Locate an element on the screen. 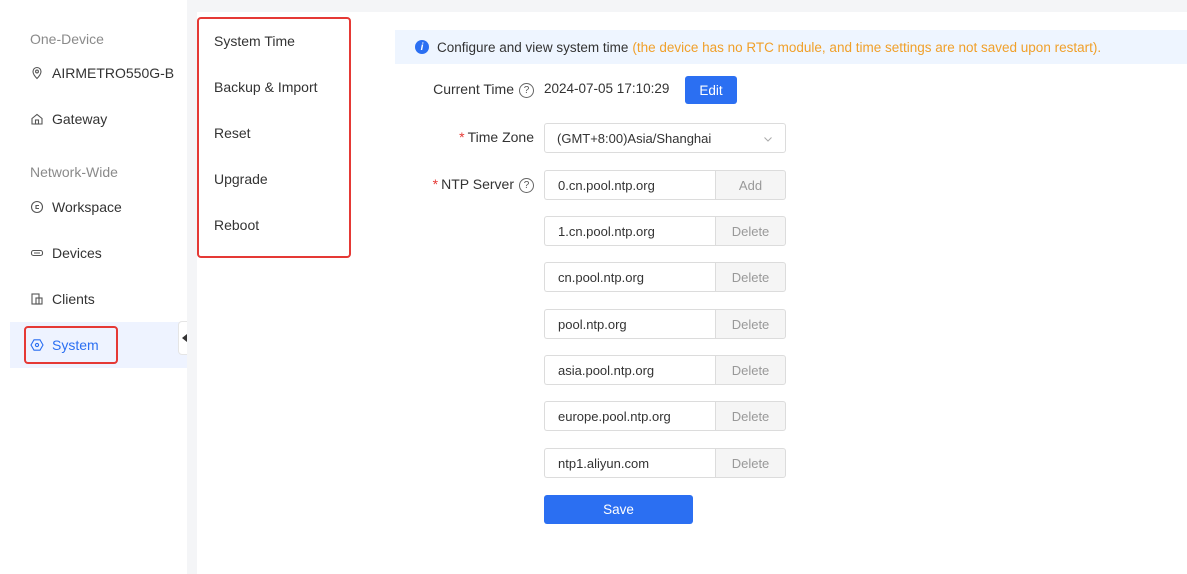 This screenshot has width=1187, height=574. ntp-server-input: ntp1.aliyun.com is located at coordinates (629, 463).